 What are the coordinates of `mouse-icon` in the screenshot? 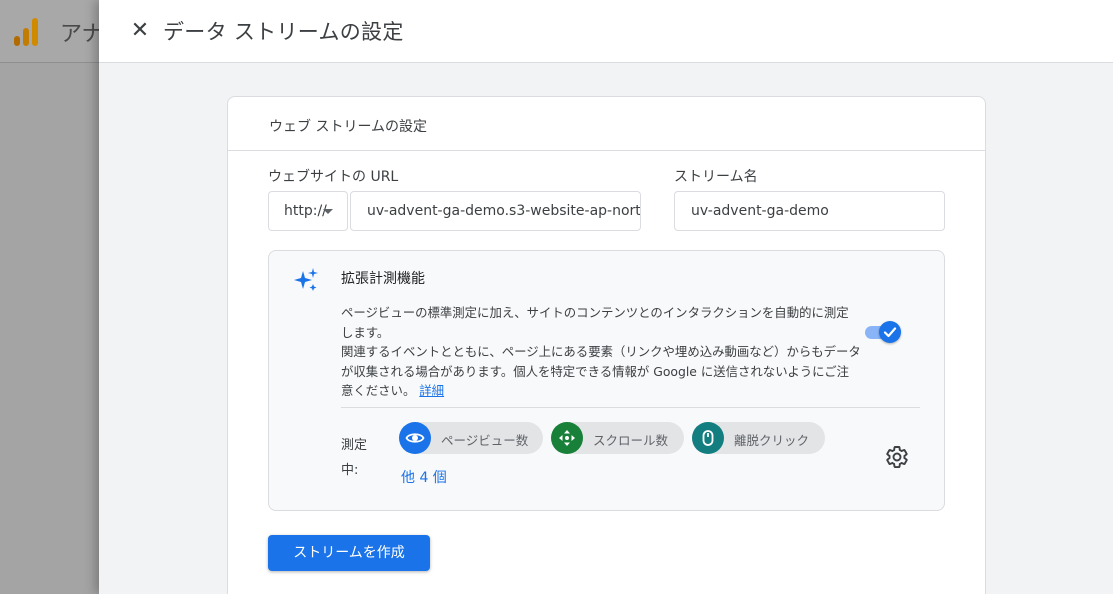 It's located at (708, 438).